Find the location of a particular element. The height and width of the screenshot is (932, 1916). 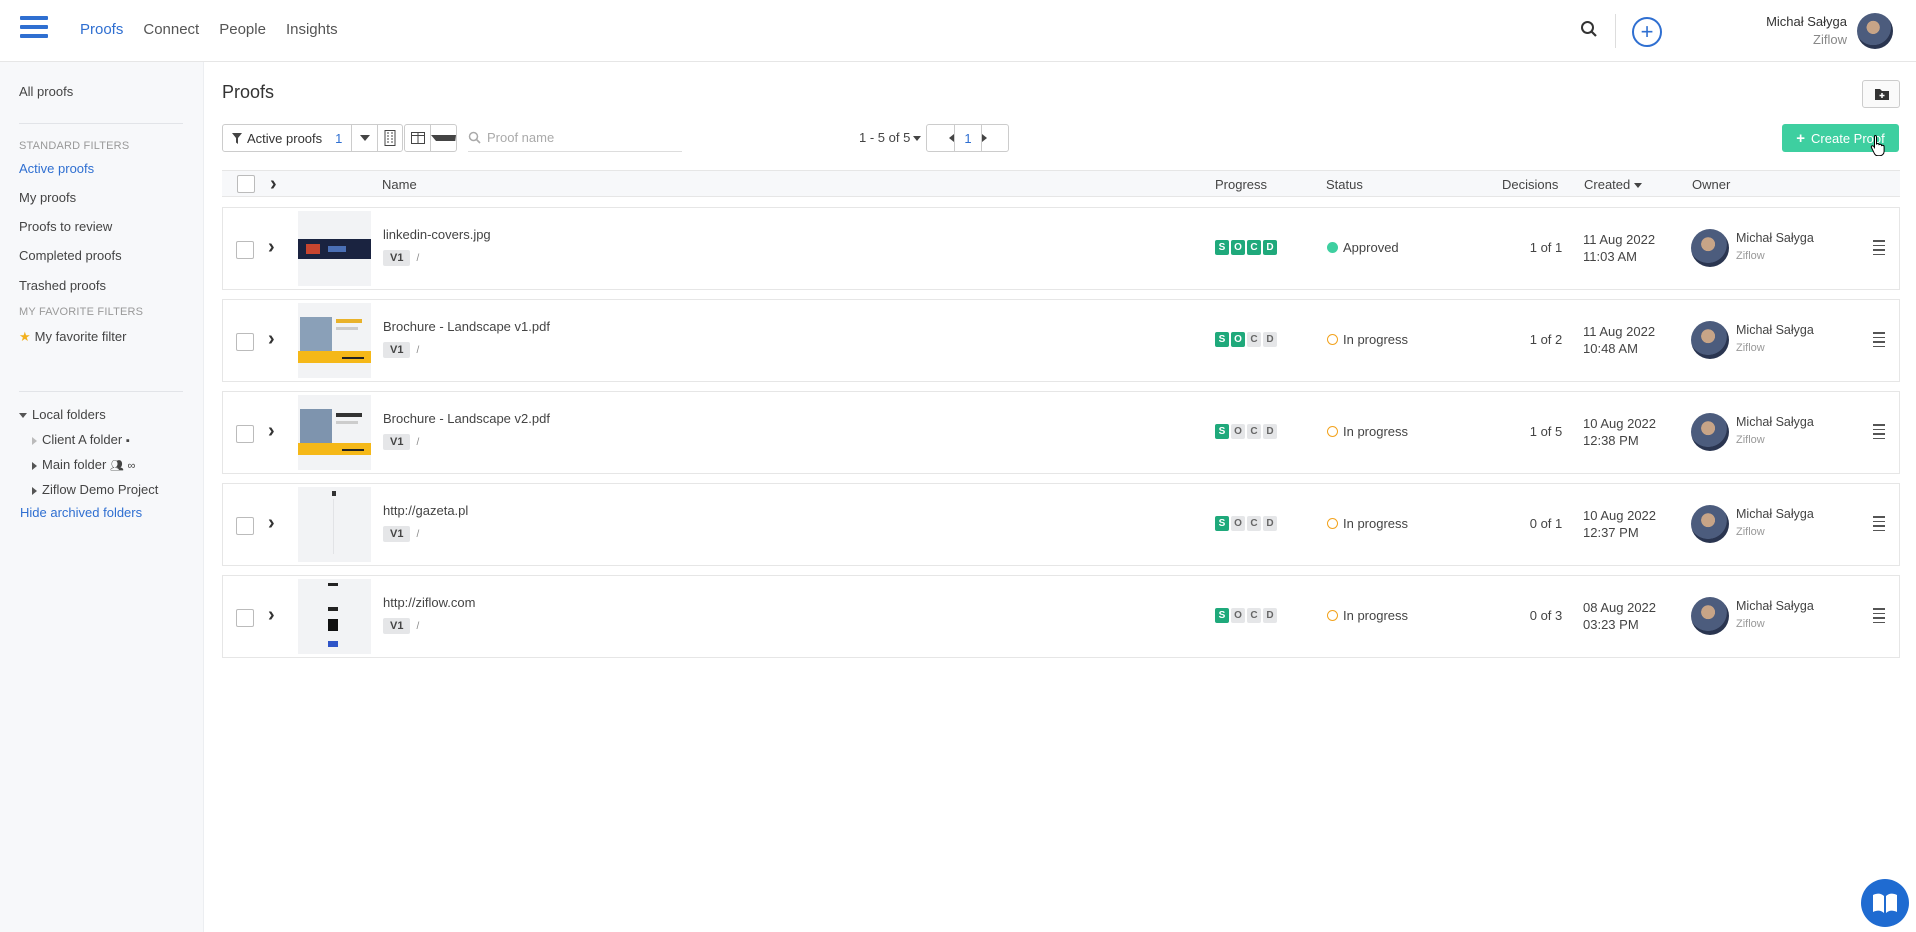

sidebar-item-trashed-proofs: Trashed proofs is located at coordinates (62, 285).